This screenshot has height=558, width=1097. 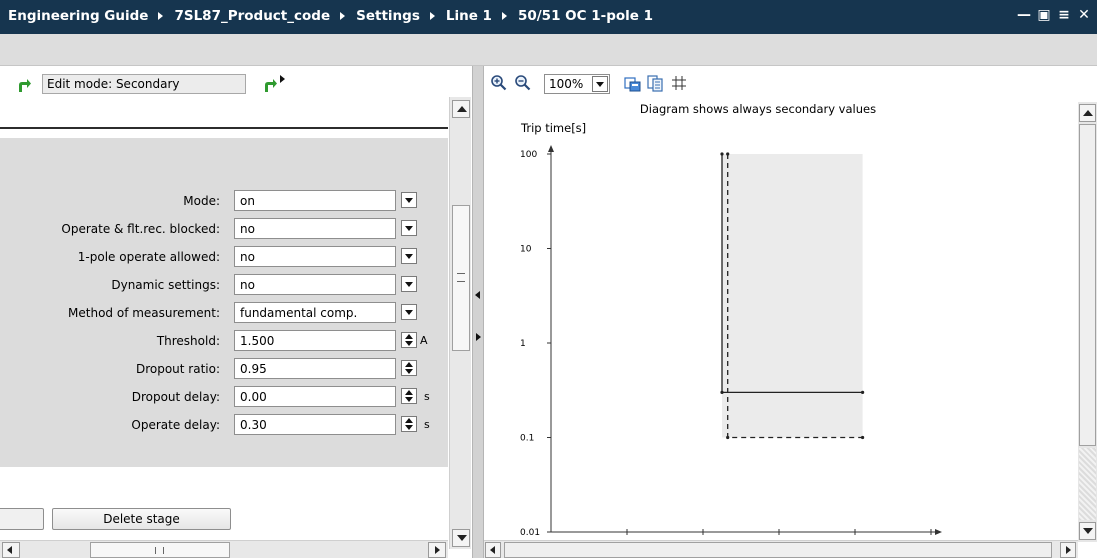 I want to click on add-stage-button, so click(x=22, y=519).